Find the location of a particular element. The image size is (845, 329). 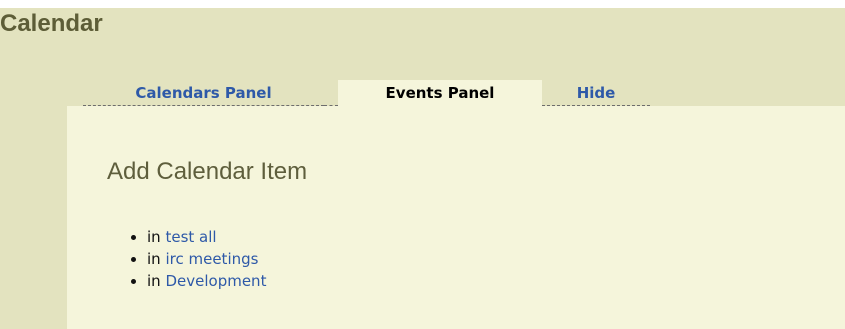

add-calendar-item-heading: Add Calendar Item is located at coordinates (207, 171).